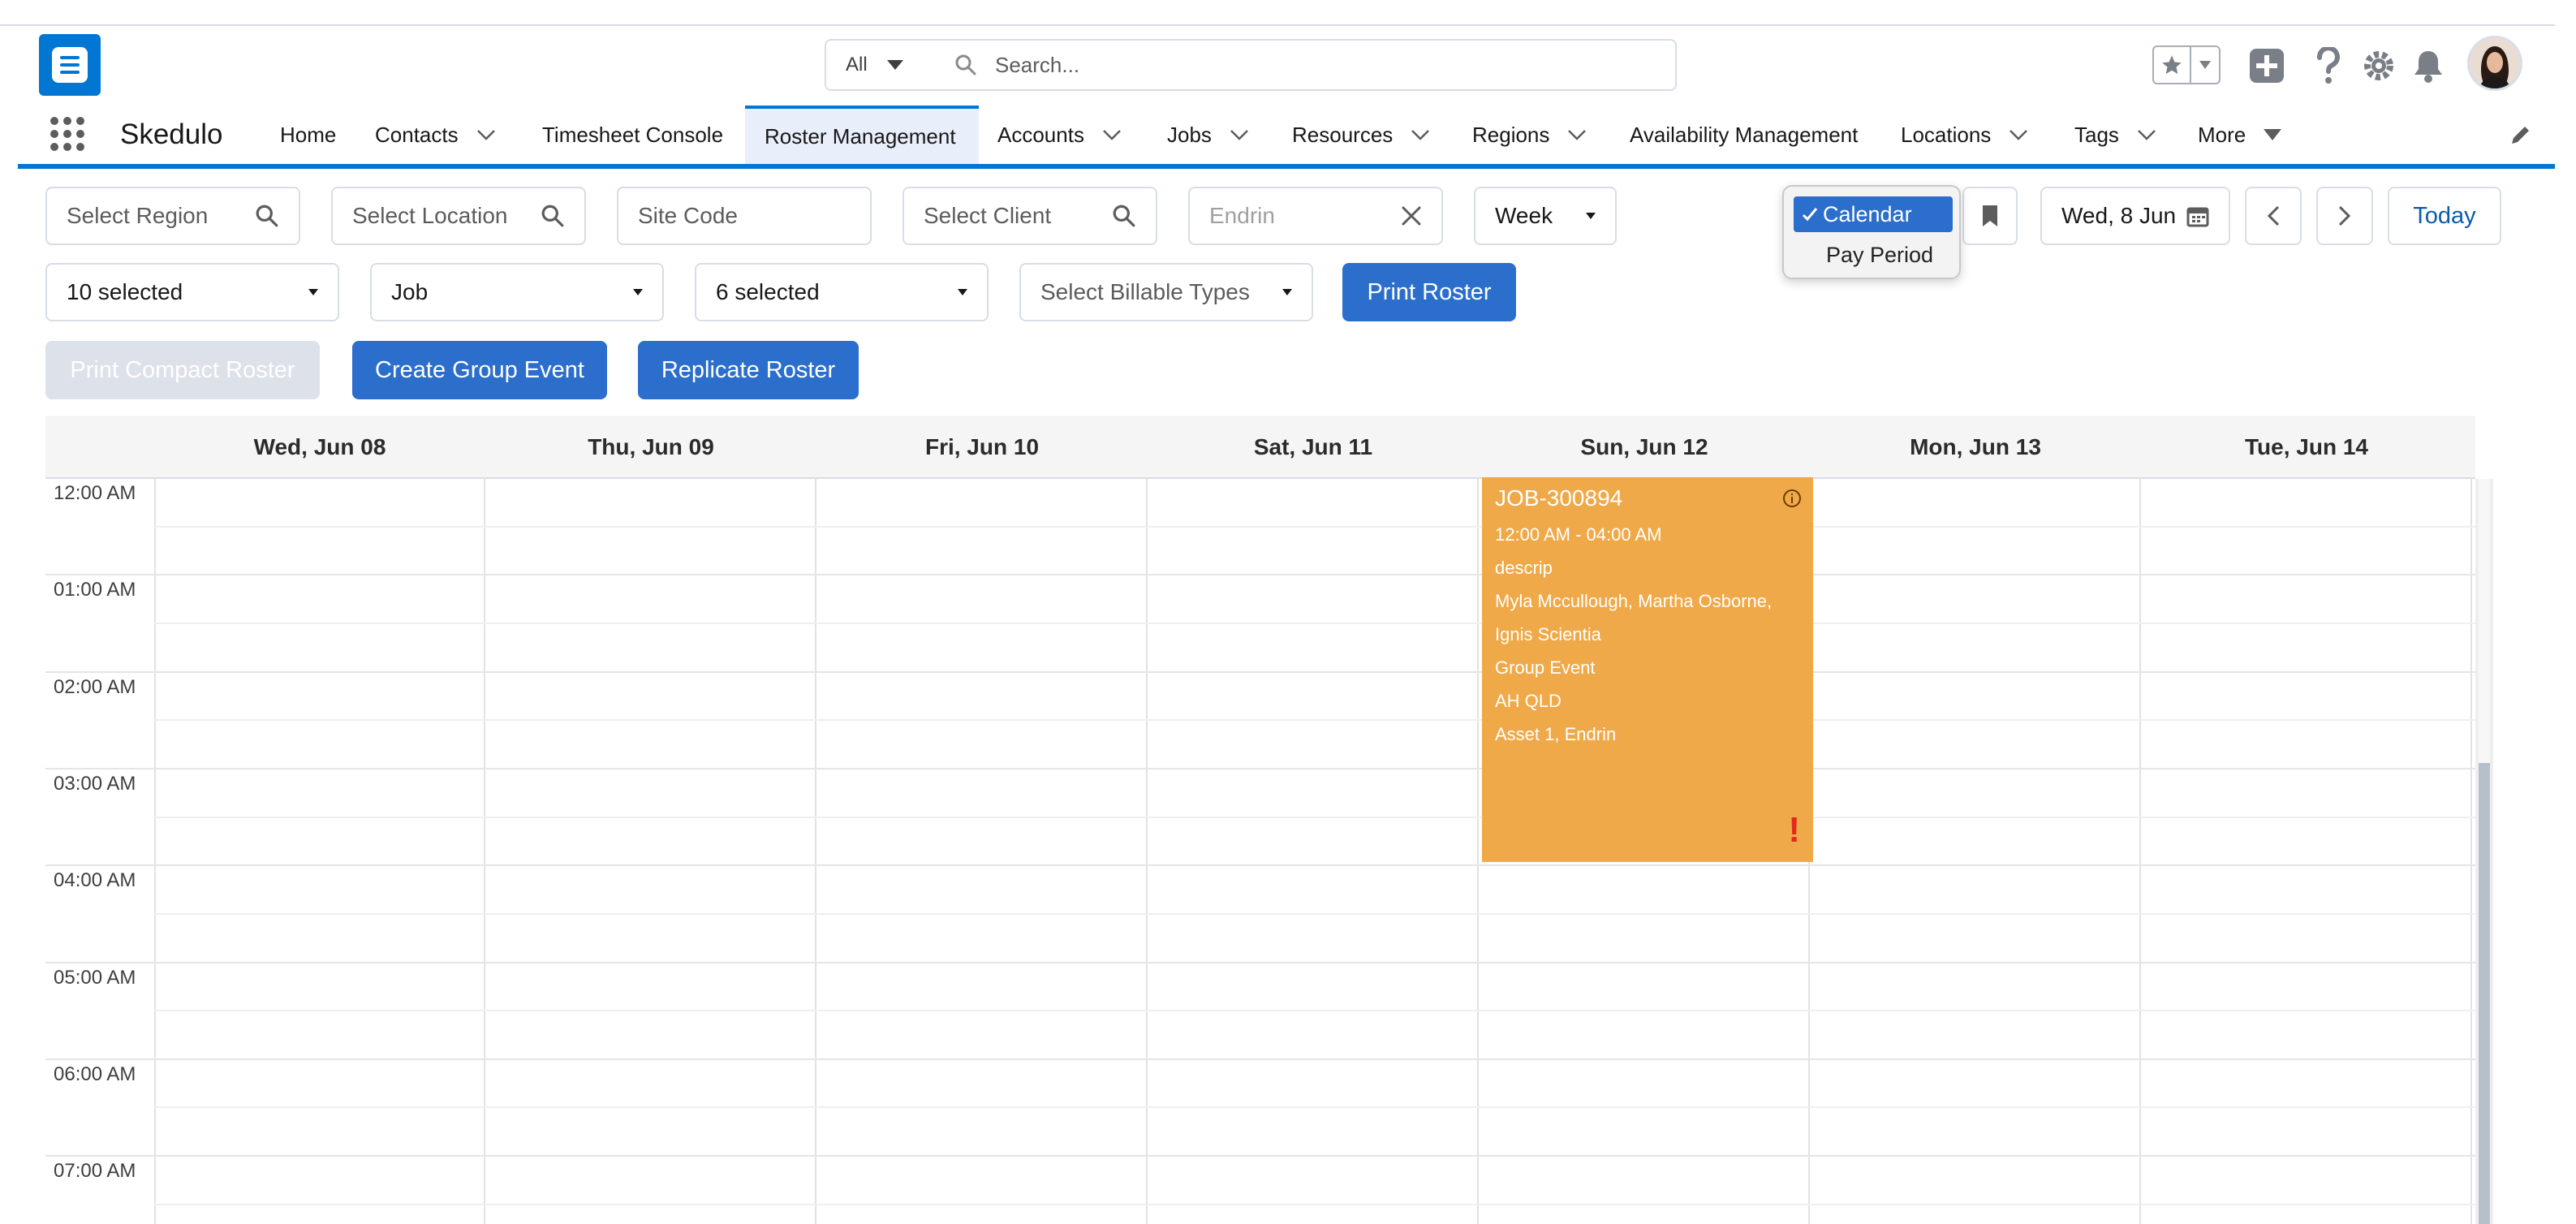 The width and height of the screenshot is (2576, 1224). Describe the element at coordinates (1792, 499) in the screenshot. I see `info-icon` at that location.